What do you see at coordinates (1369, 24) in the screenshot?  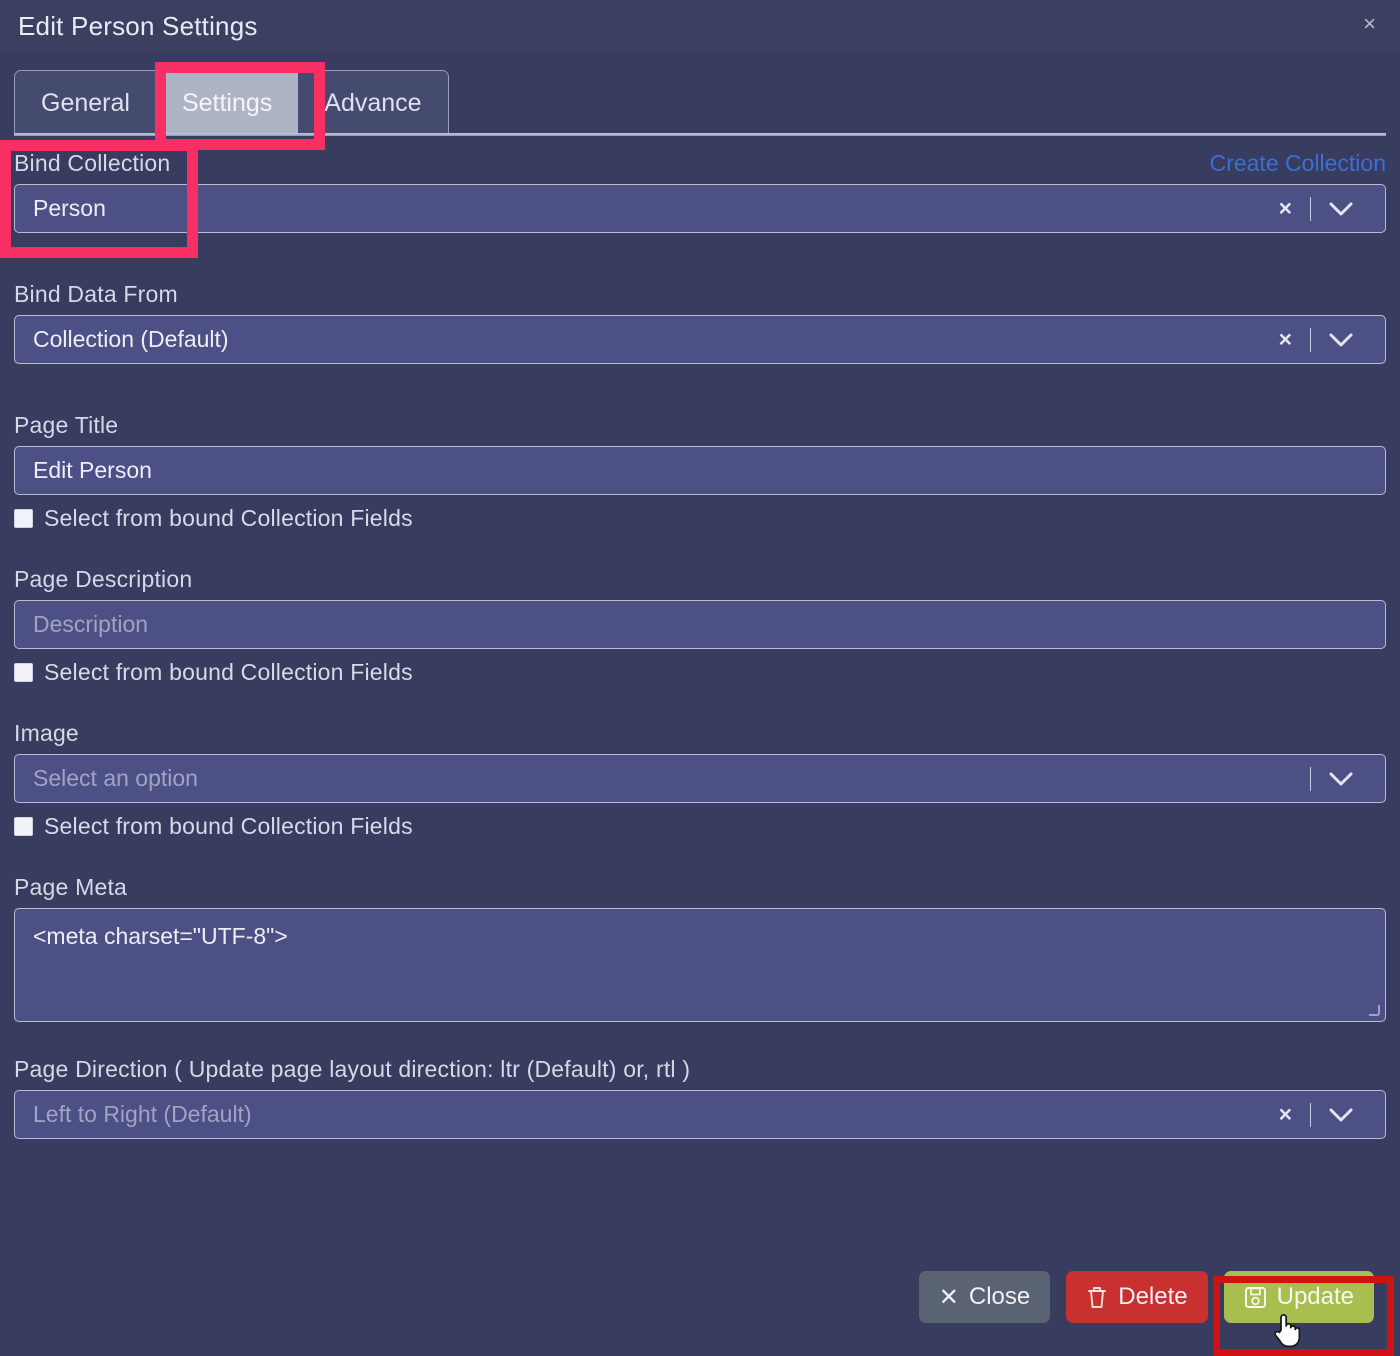 I see `close-icon: ×` at bounding box center [1369, 24].